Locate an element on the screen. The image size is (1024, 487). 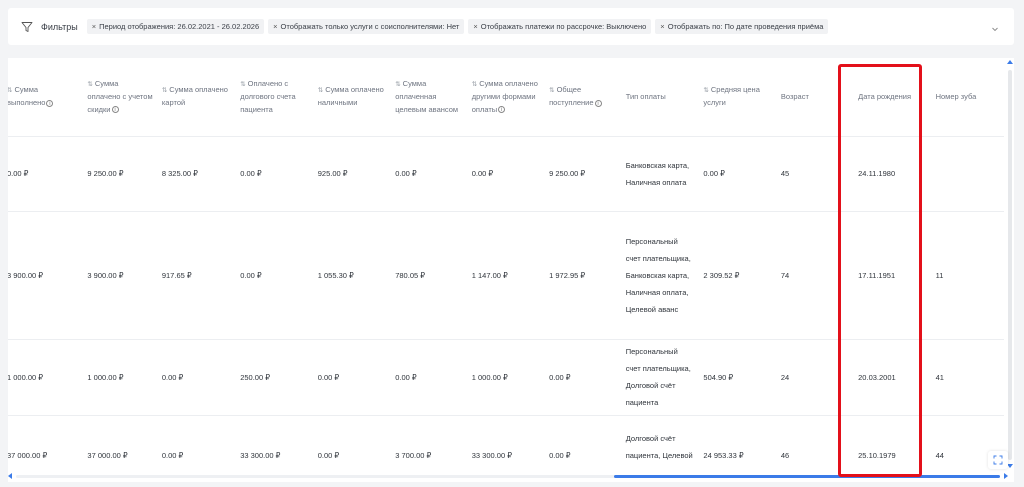
column-header: ⇅ Сумма оплаченная целевым авансом is located at coordinates (430, 97).